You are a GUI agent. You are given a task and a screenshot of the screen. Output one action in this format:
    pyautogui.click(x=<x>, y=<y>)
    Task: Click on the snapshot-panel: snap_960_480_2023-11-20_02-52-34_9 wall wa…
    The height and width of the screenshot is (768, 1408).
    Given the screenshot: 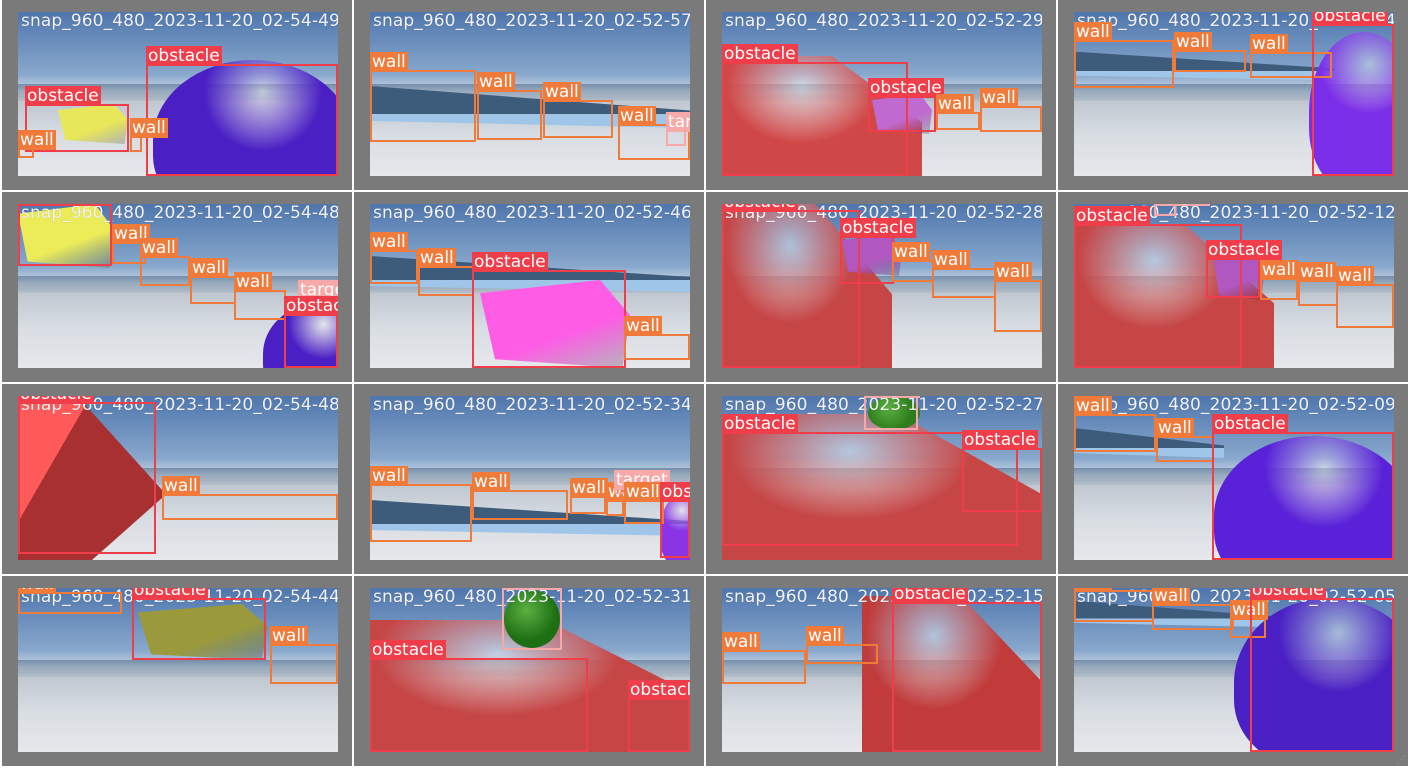 What is the action you would take?
    pyautogui.click(x=529, y=479)
    